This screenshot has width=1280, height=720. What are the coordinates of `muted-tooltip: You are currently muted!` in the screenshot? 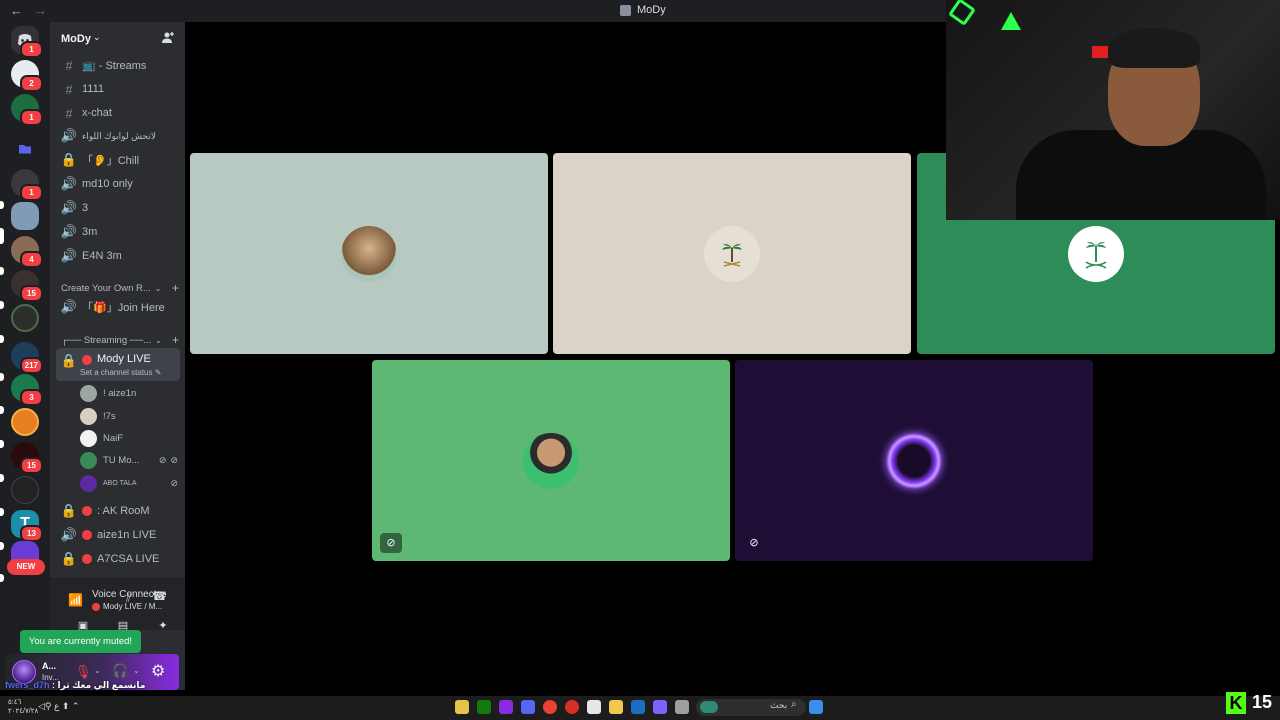 It's located at (80, 641).